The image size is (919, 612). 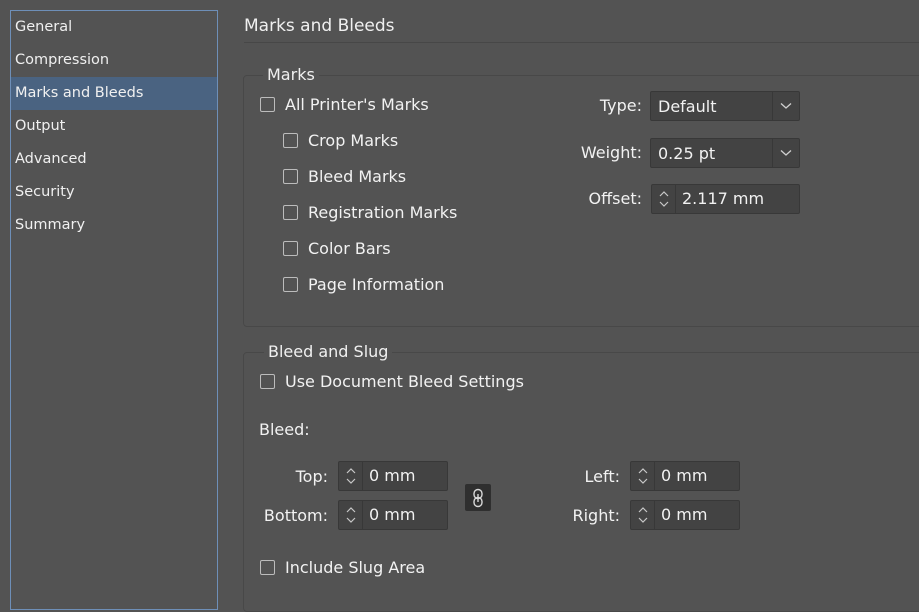 I want to click on bottom-field: 0 mm, so click(x=405, y=515).